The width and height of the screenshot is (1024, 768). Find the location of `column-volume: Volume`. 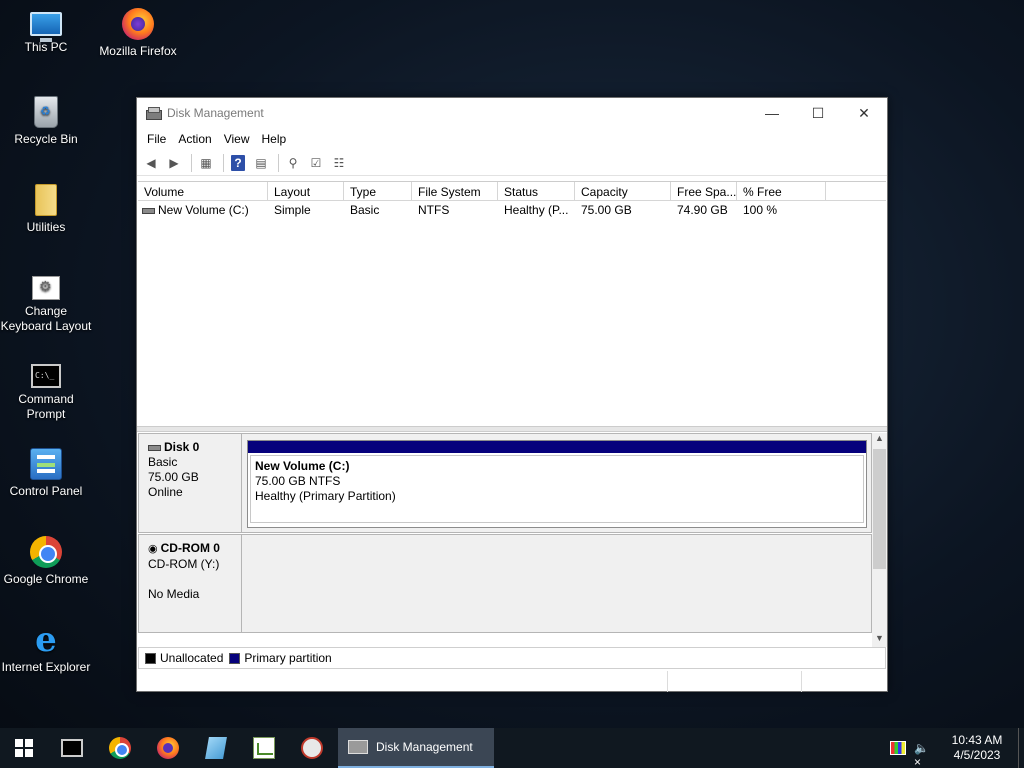

column-volume: Volume is located at coordinates (203, 191).